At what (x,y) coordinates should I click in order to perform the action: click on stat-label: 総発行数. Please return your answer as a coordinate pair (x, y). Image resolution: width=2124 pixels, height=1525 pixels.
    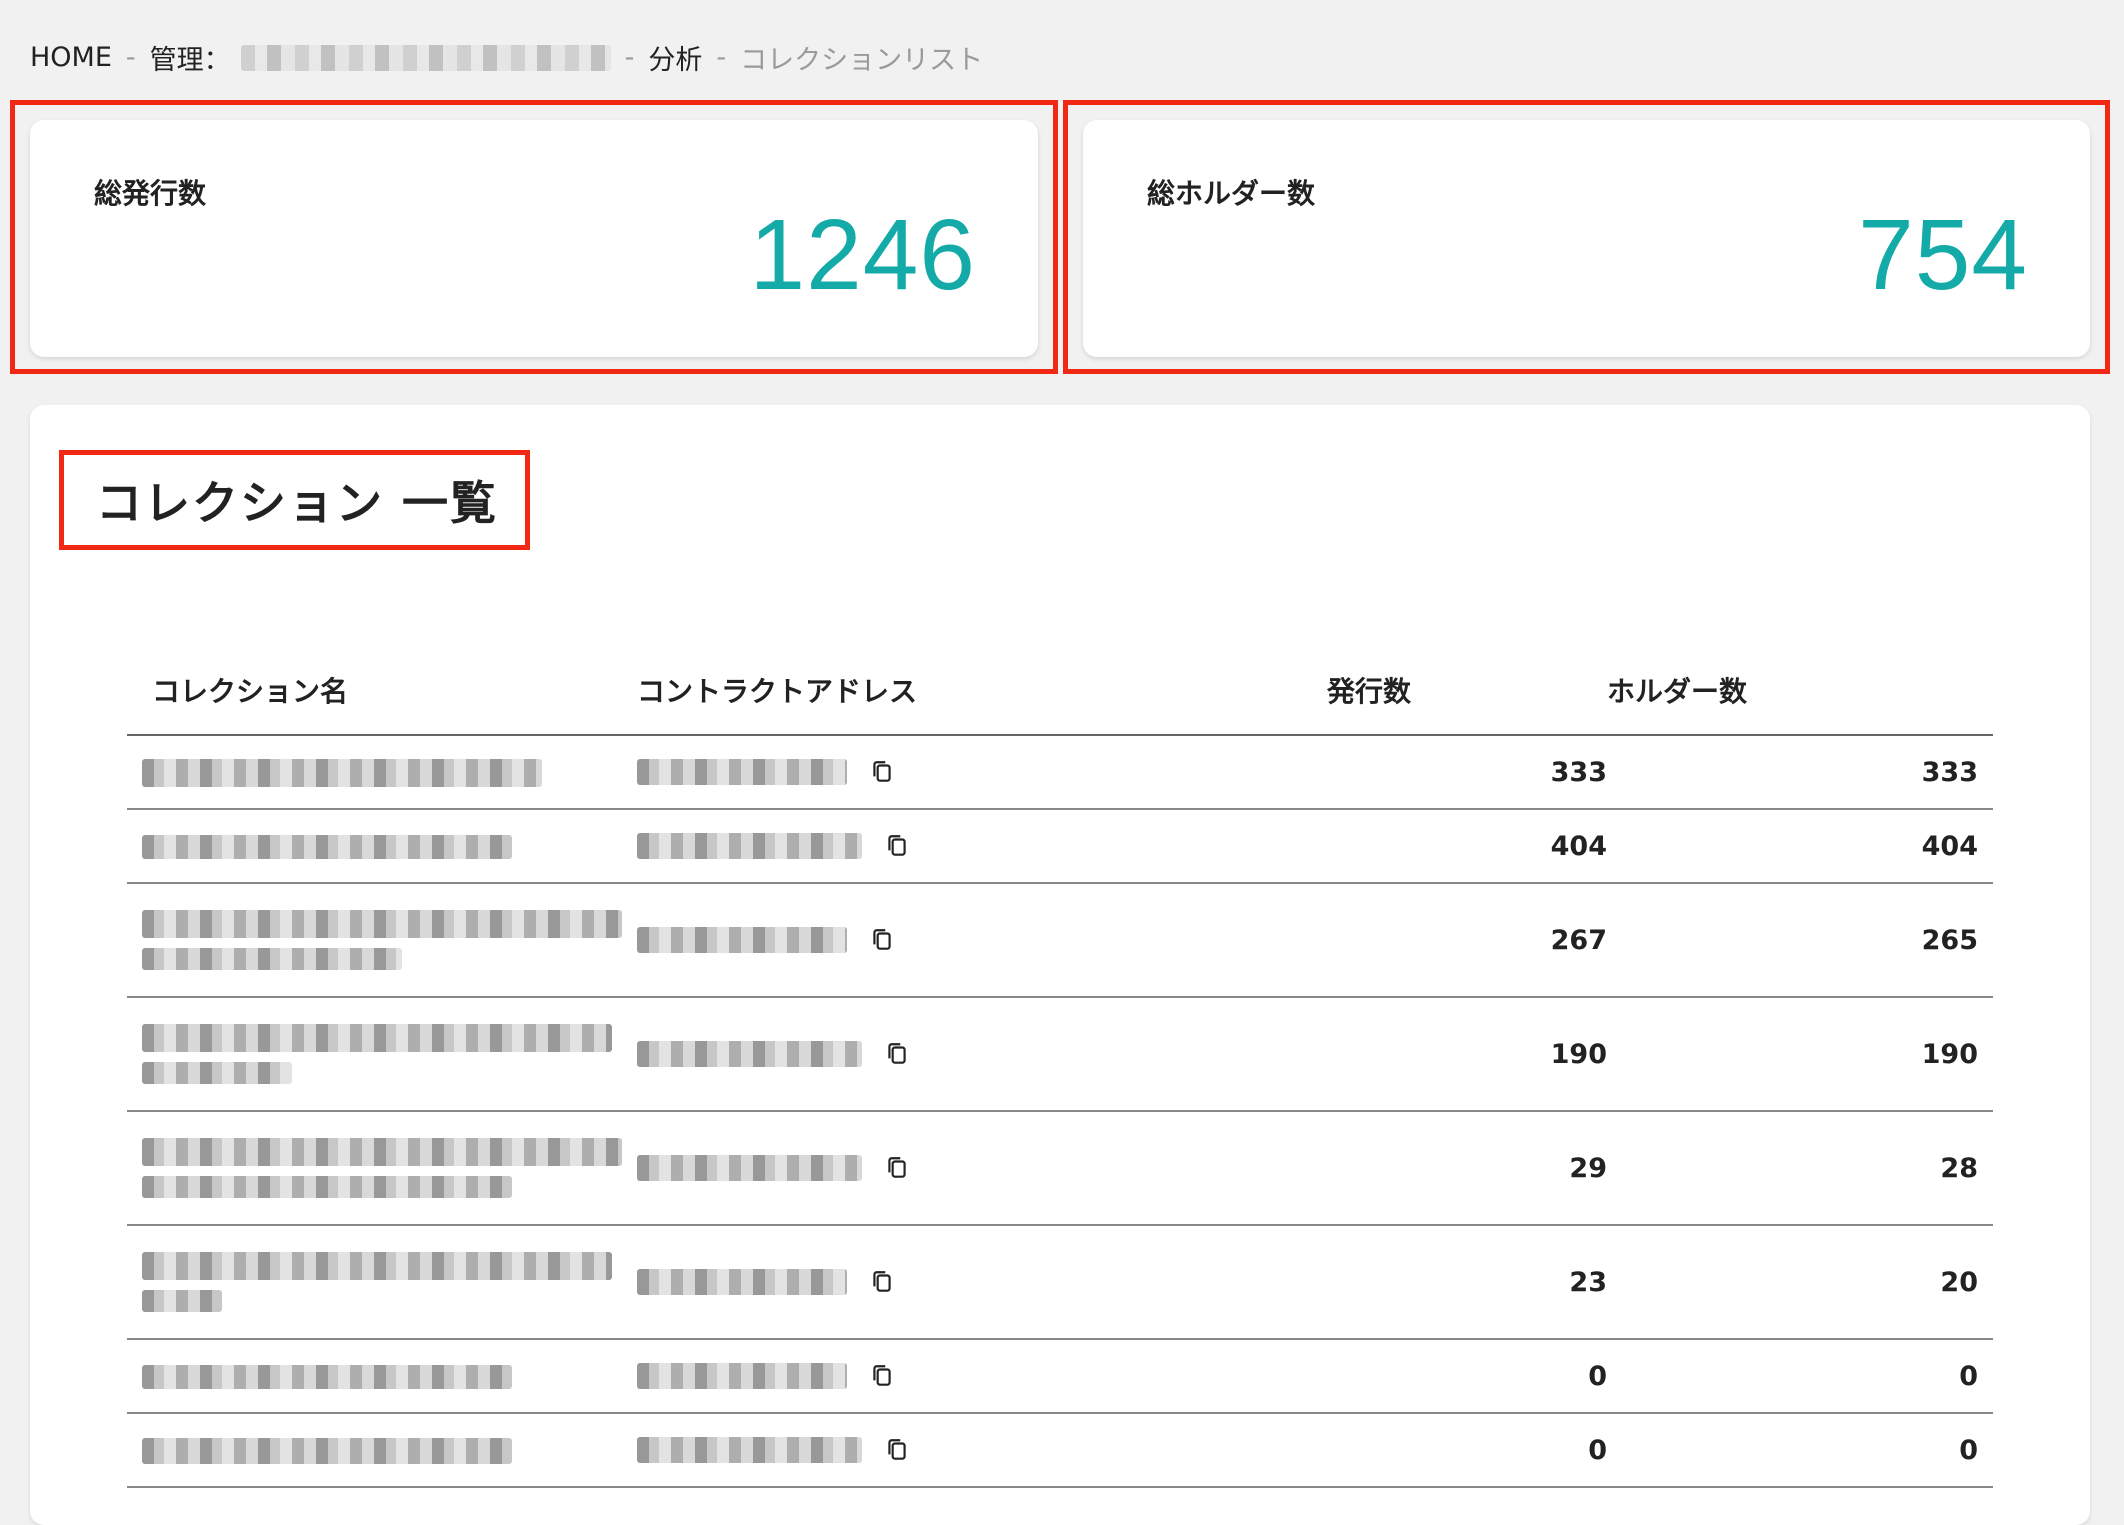
    Looking at the image, I should click on (150, 193).